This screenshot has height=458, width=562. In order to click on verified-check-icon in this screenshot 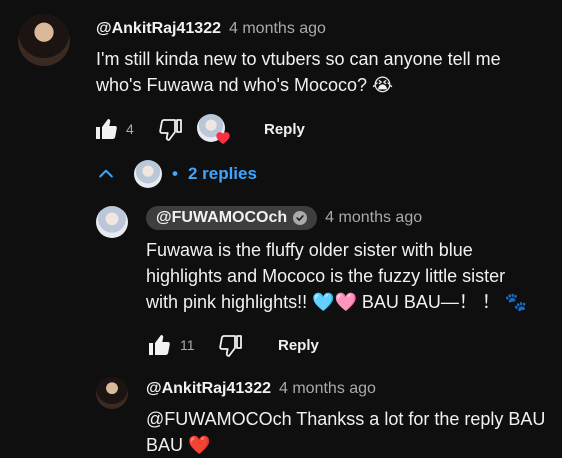, I will do `click(300, 218)`.